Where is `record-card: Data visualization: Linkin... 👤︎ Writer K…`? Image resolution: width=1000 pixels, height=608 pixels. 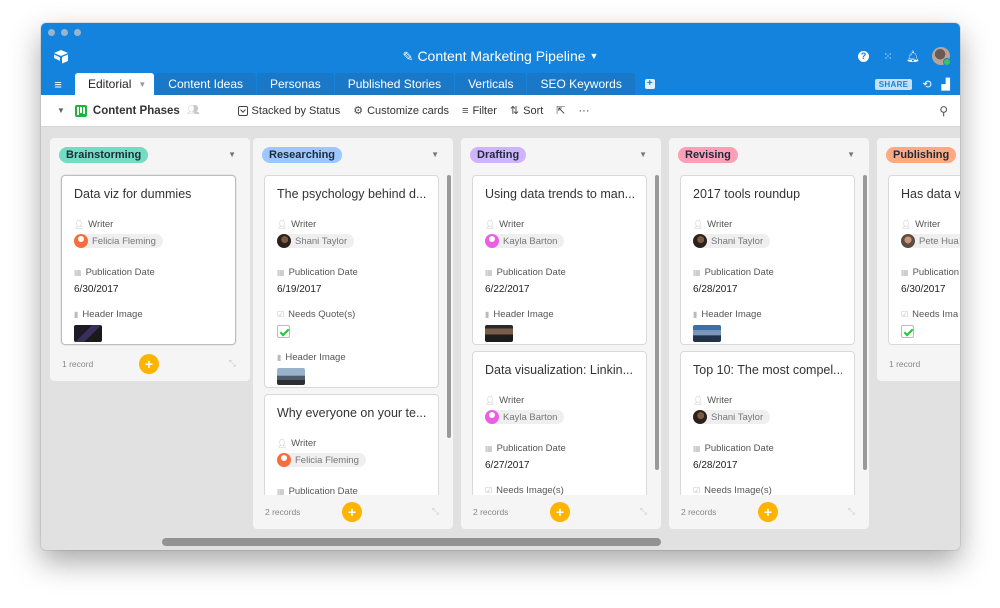
record-card: Data visualization: Linkin... 👤︎ Writer K… is located at coordinates (559, 423).